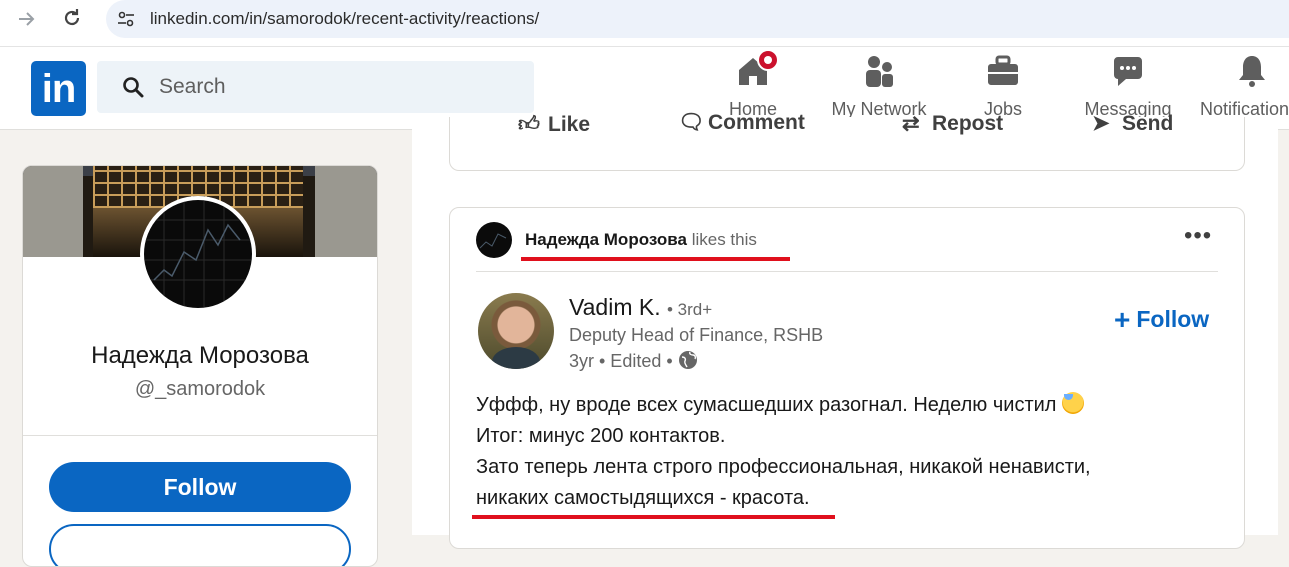 This screenshot has width=1289, height=567. Describe the element at coordinates (200, 545) in the screenshot. I see `secondary-button` at that location.